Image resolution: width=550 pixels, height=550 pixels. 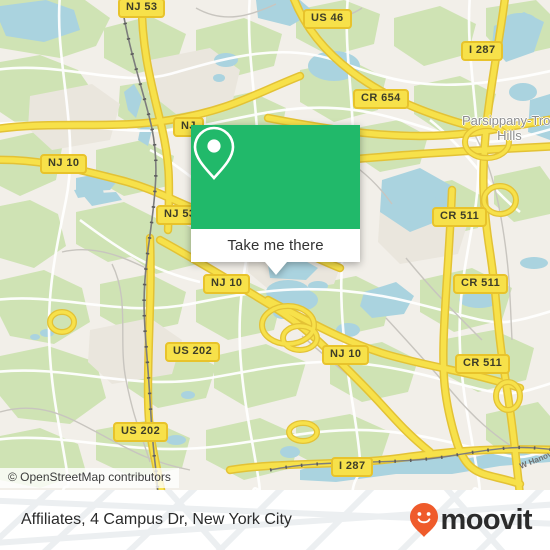 What do you see at coordinates (327, 19) in the screenshot?
I see `highway-shield: US 46` at bounding box center [327, 19].